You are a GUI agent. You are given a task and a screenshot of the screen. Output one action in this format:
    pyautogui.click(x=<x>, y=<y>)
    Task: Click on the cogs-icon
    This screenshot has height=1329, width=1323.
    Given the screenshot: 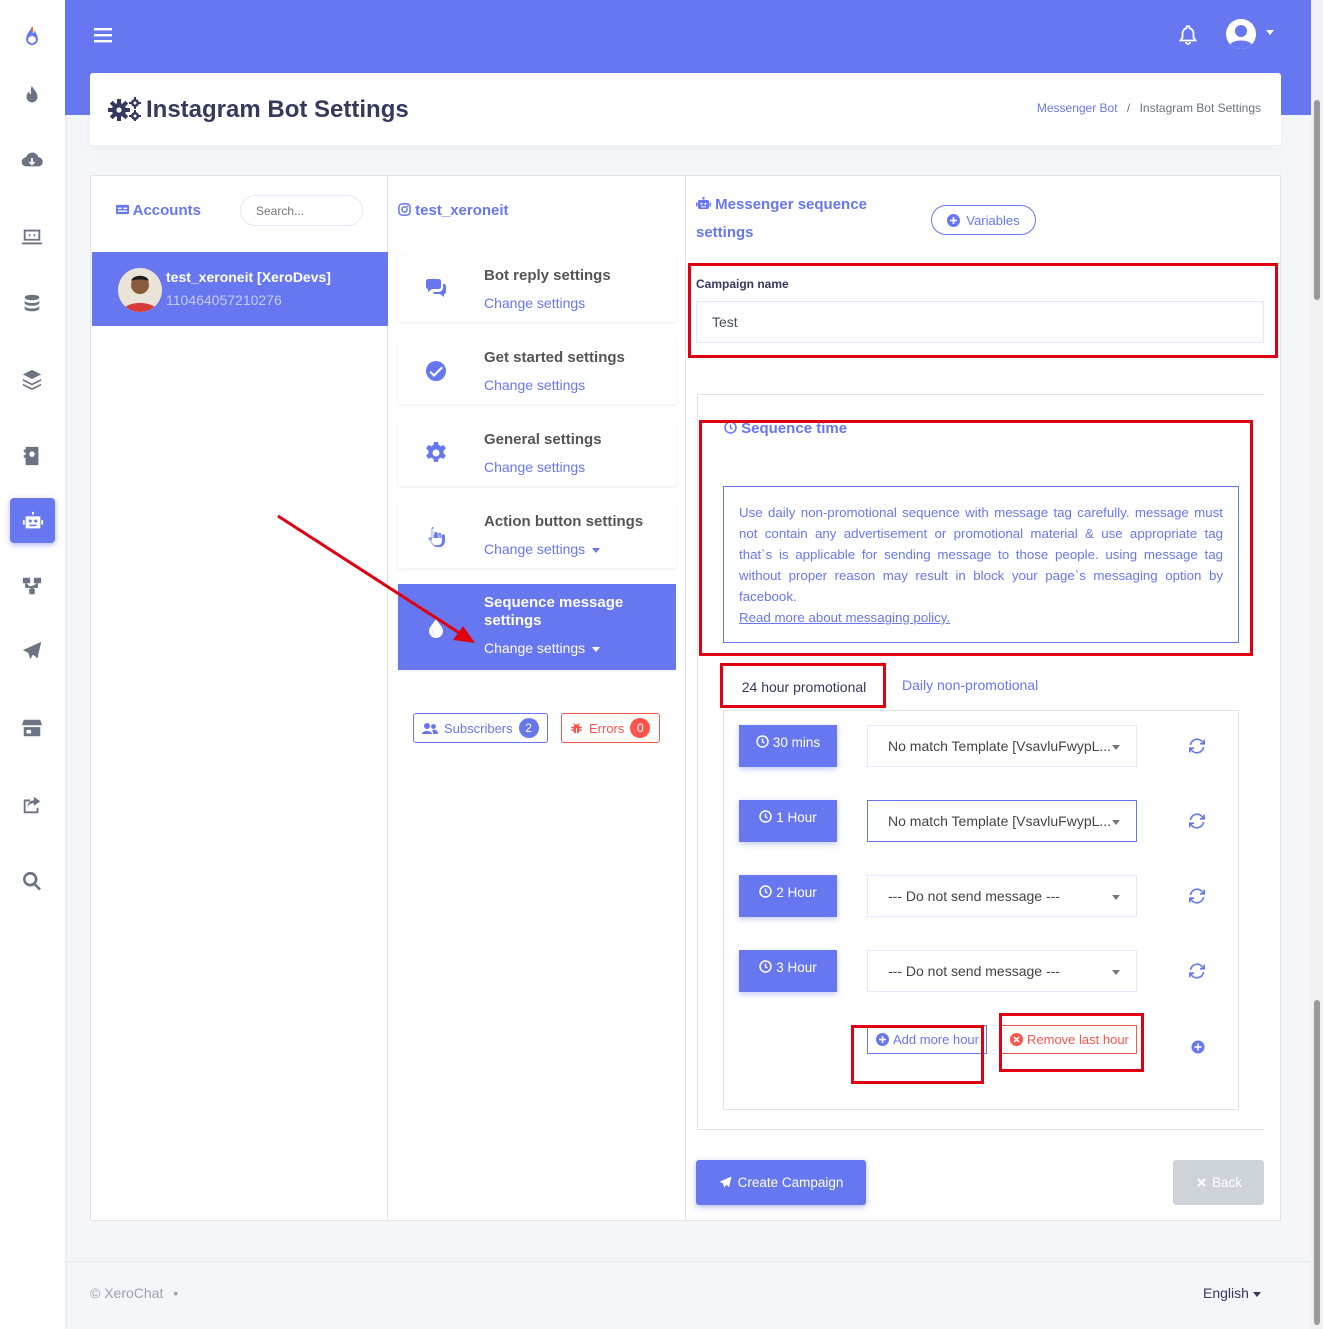 What is the action you would take?
    pyautogui.click(x=125, y=109)
    